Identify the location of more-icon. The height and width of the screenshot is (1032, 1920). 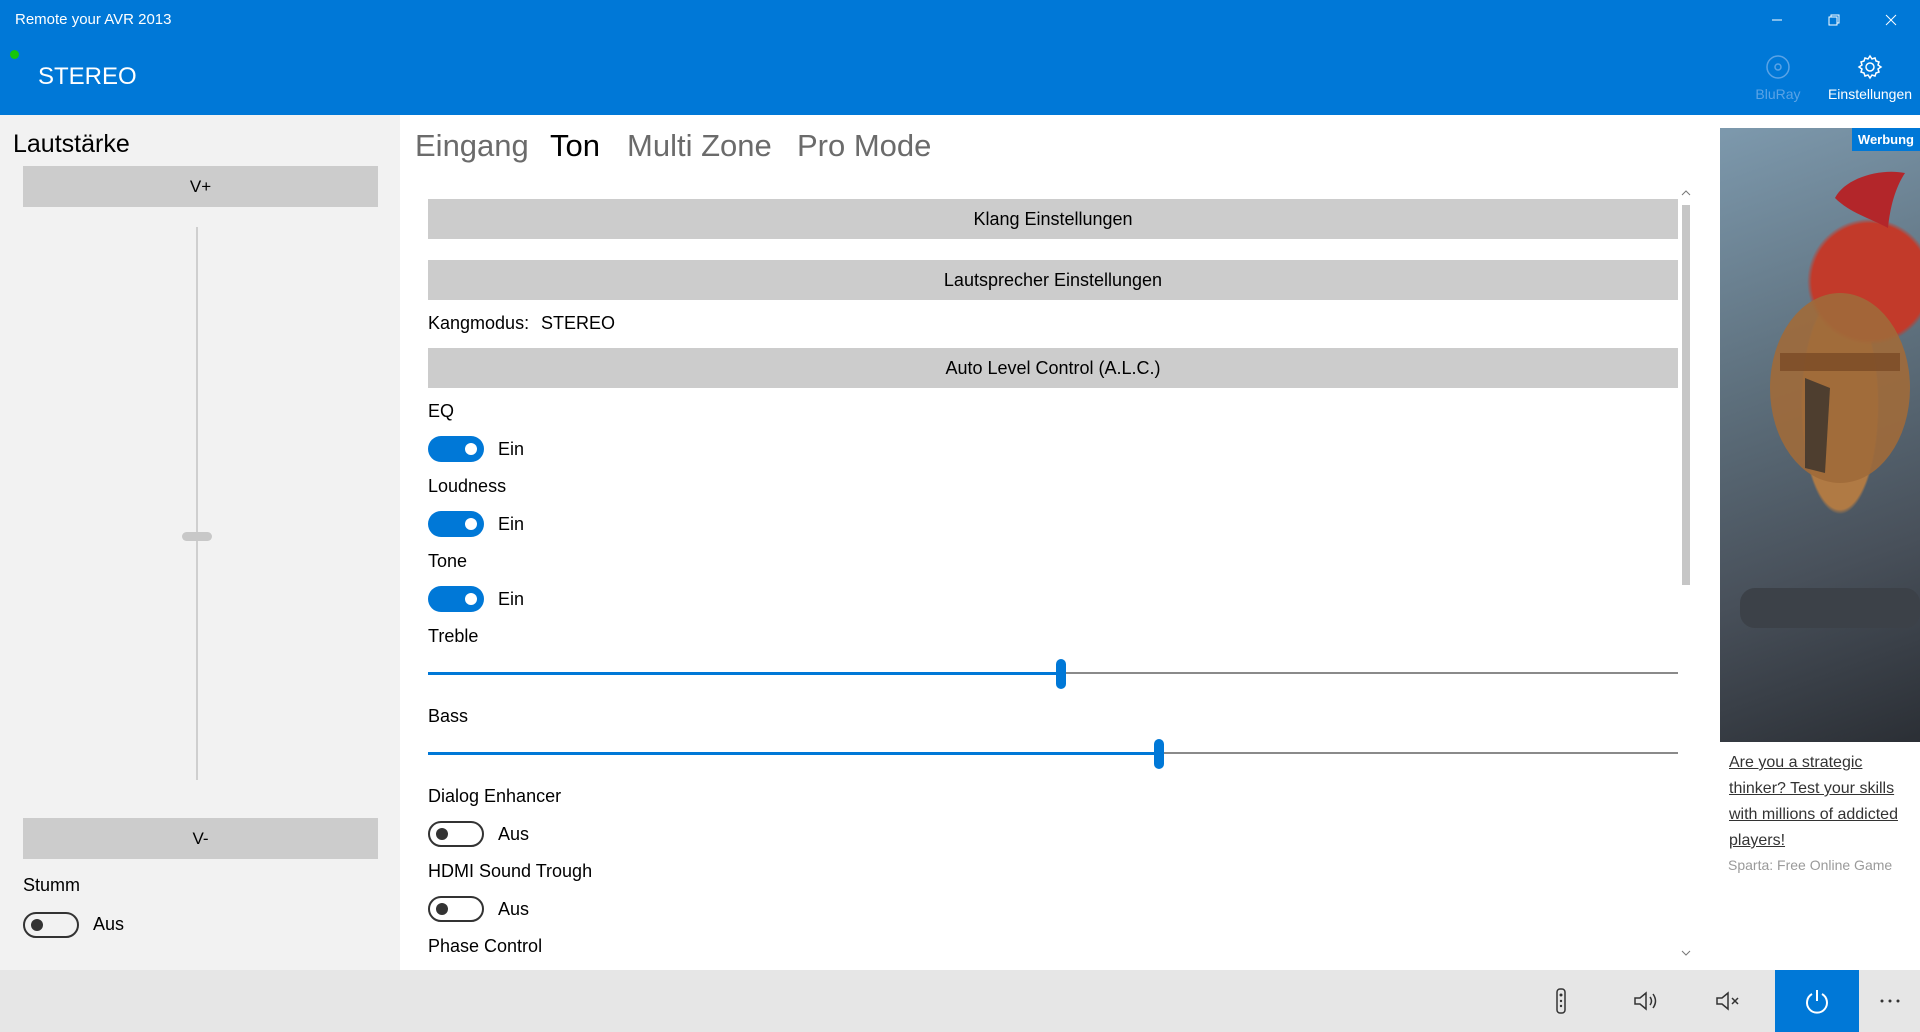
(1890, 1001).